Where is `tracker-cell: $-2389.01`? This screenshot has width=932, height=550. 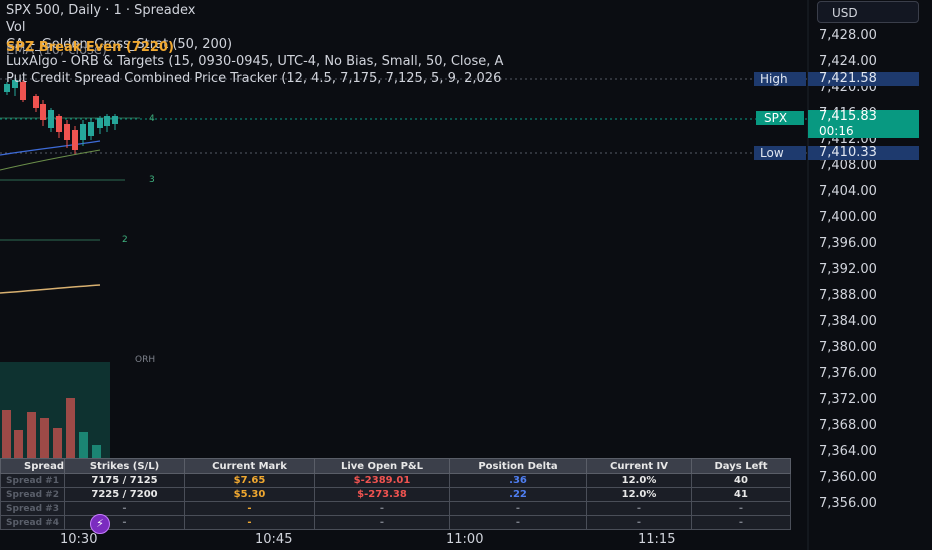
tracker-cell: $-2389.01 is located at coordinates (382, 480).